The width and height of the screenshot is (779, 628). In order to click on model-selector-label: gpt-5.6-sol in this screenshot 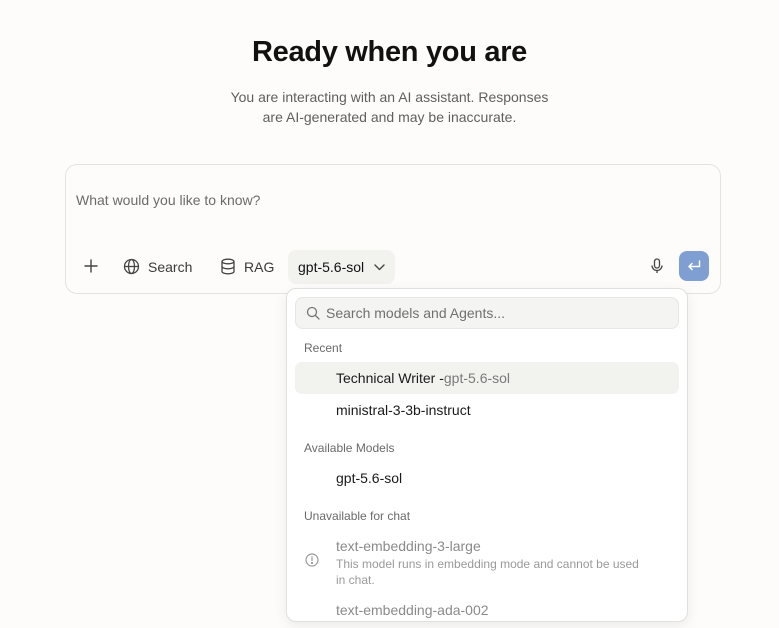, I will do `click(331, 267)`.